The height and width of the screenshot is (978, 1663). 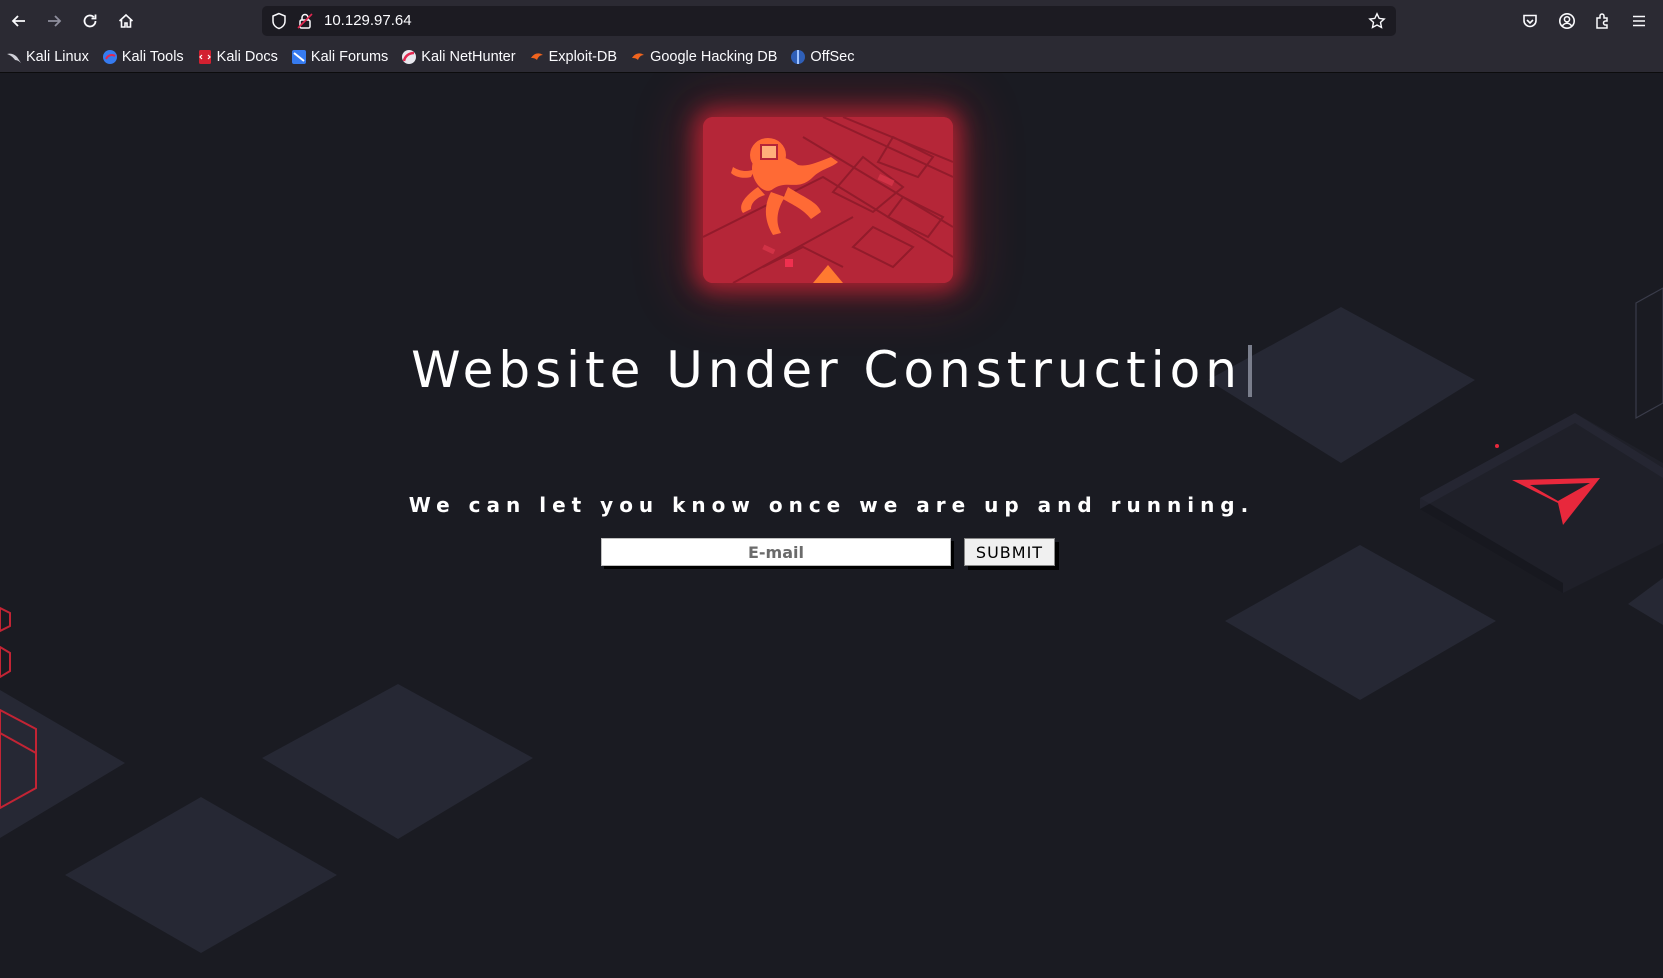 What do you see at coordinates (1009, 552) in the screenshot?
I see `submit-button: SUBMIT` at bounding box center [1009, 552].